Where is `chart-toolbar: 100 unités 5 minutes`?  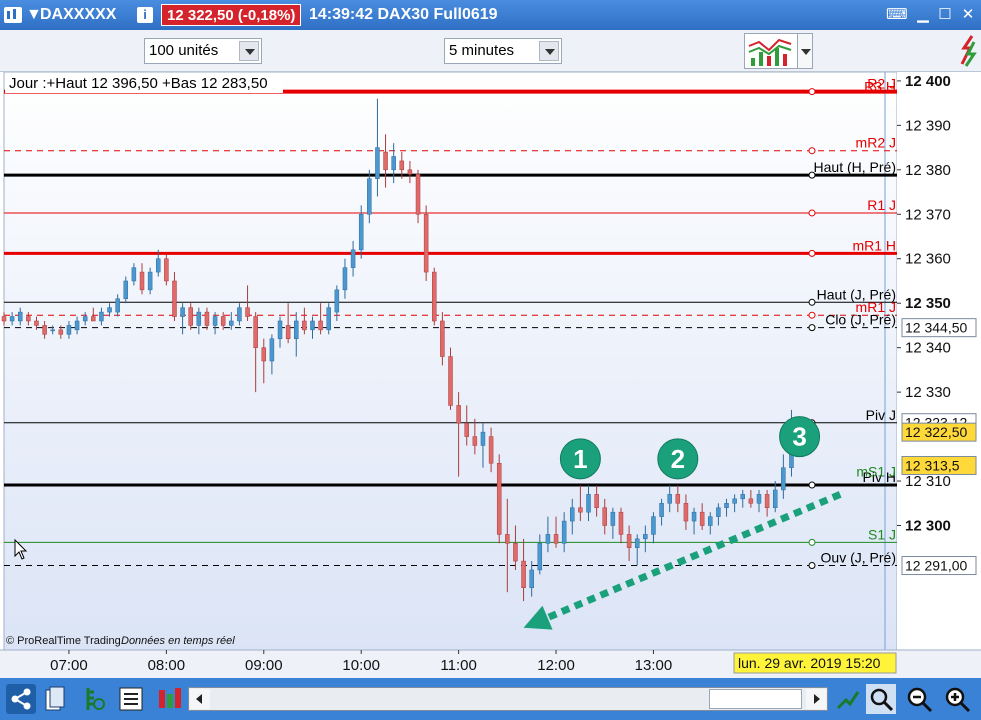 chart-toolbar: 100 unités 5 minutes is located at coordinates (490, 51).